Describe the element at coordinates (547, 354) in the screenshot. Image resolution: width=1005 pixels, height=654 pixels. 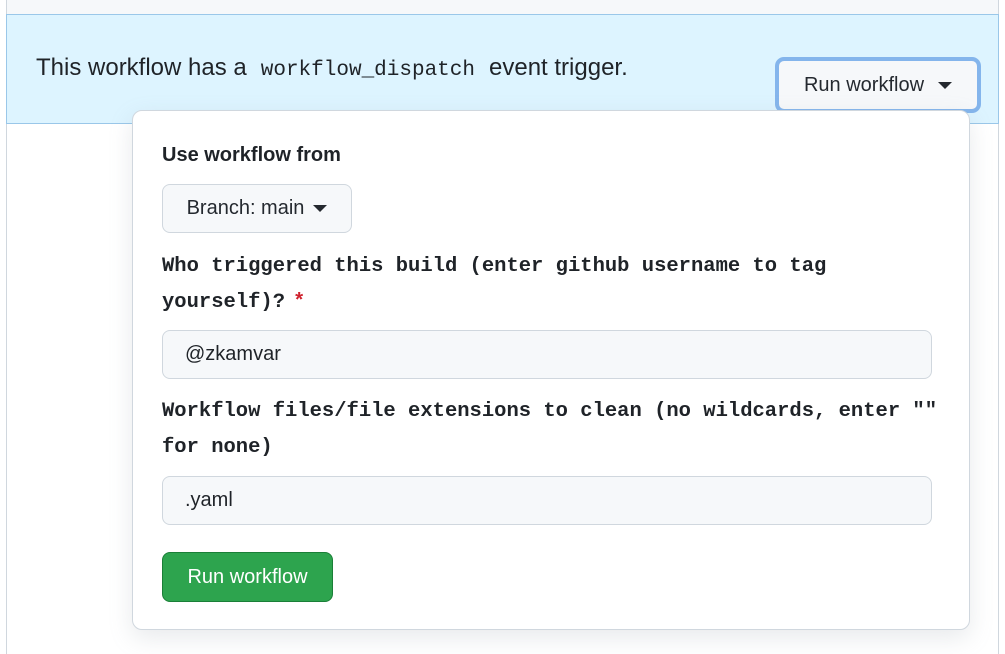
I see `triggered-by-input` at that location.